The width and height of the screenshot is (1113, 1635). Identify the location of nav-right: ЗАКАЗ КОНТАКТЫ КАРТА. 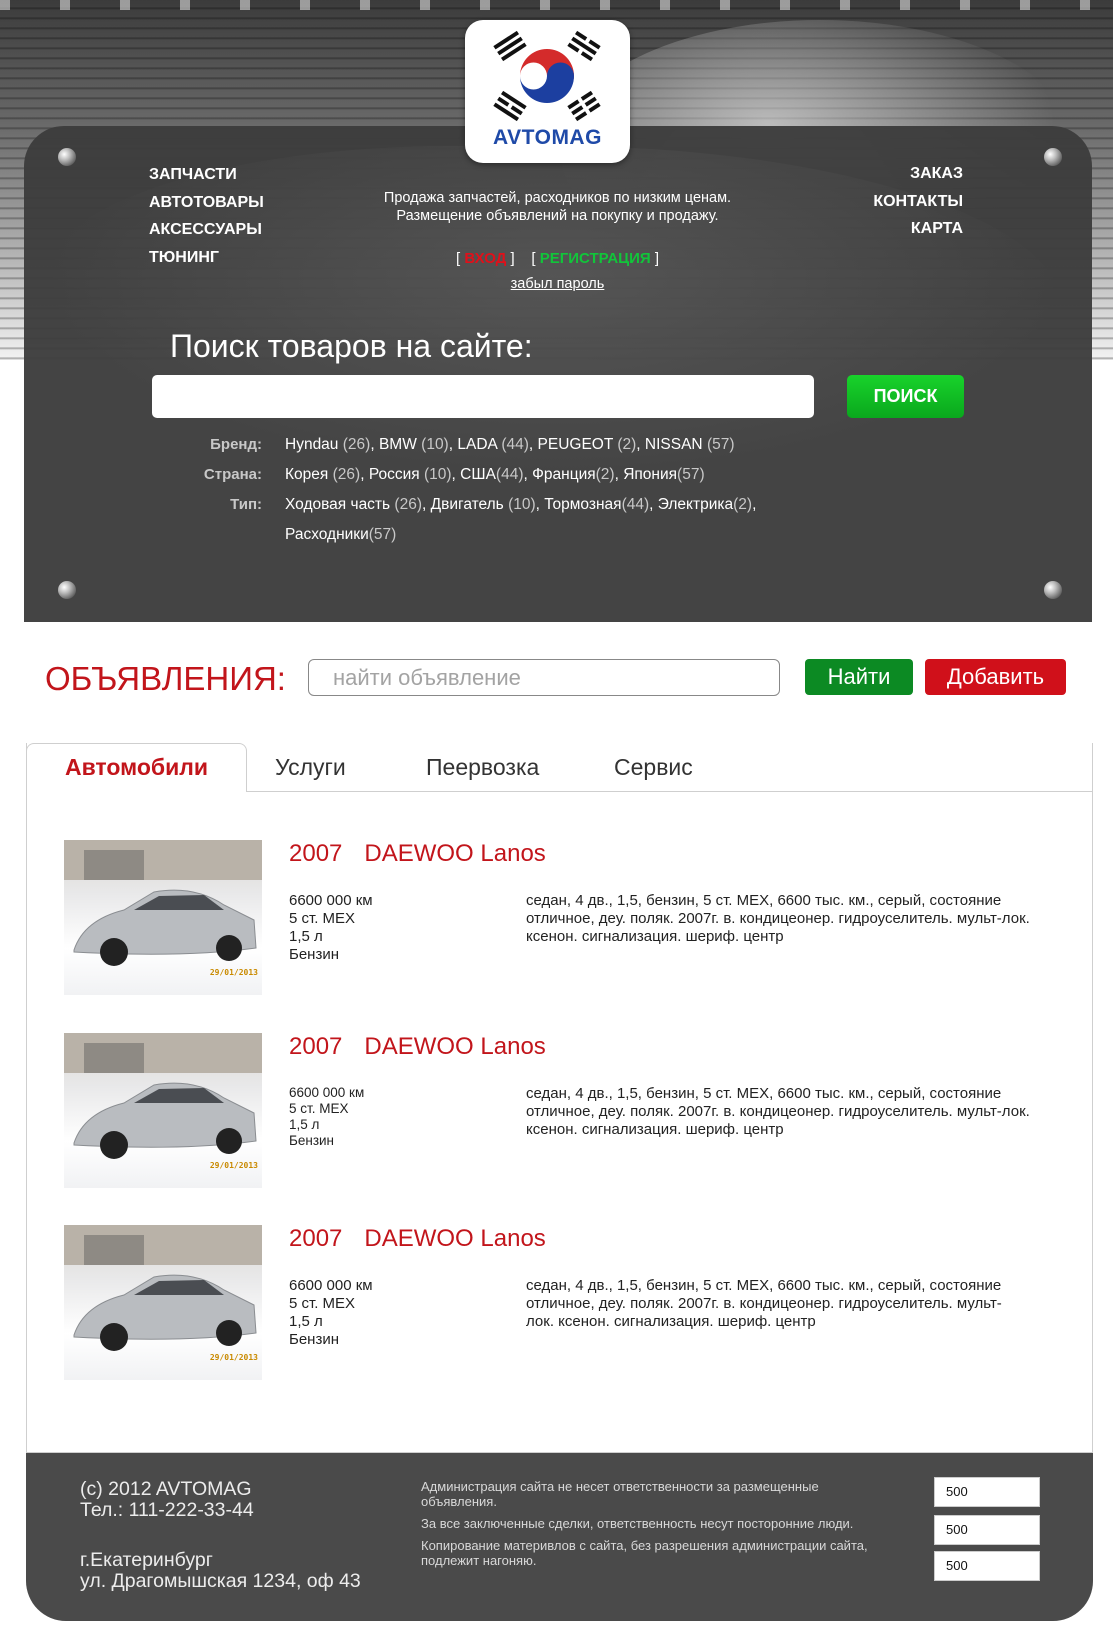
(918, 204).